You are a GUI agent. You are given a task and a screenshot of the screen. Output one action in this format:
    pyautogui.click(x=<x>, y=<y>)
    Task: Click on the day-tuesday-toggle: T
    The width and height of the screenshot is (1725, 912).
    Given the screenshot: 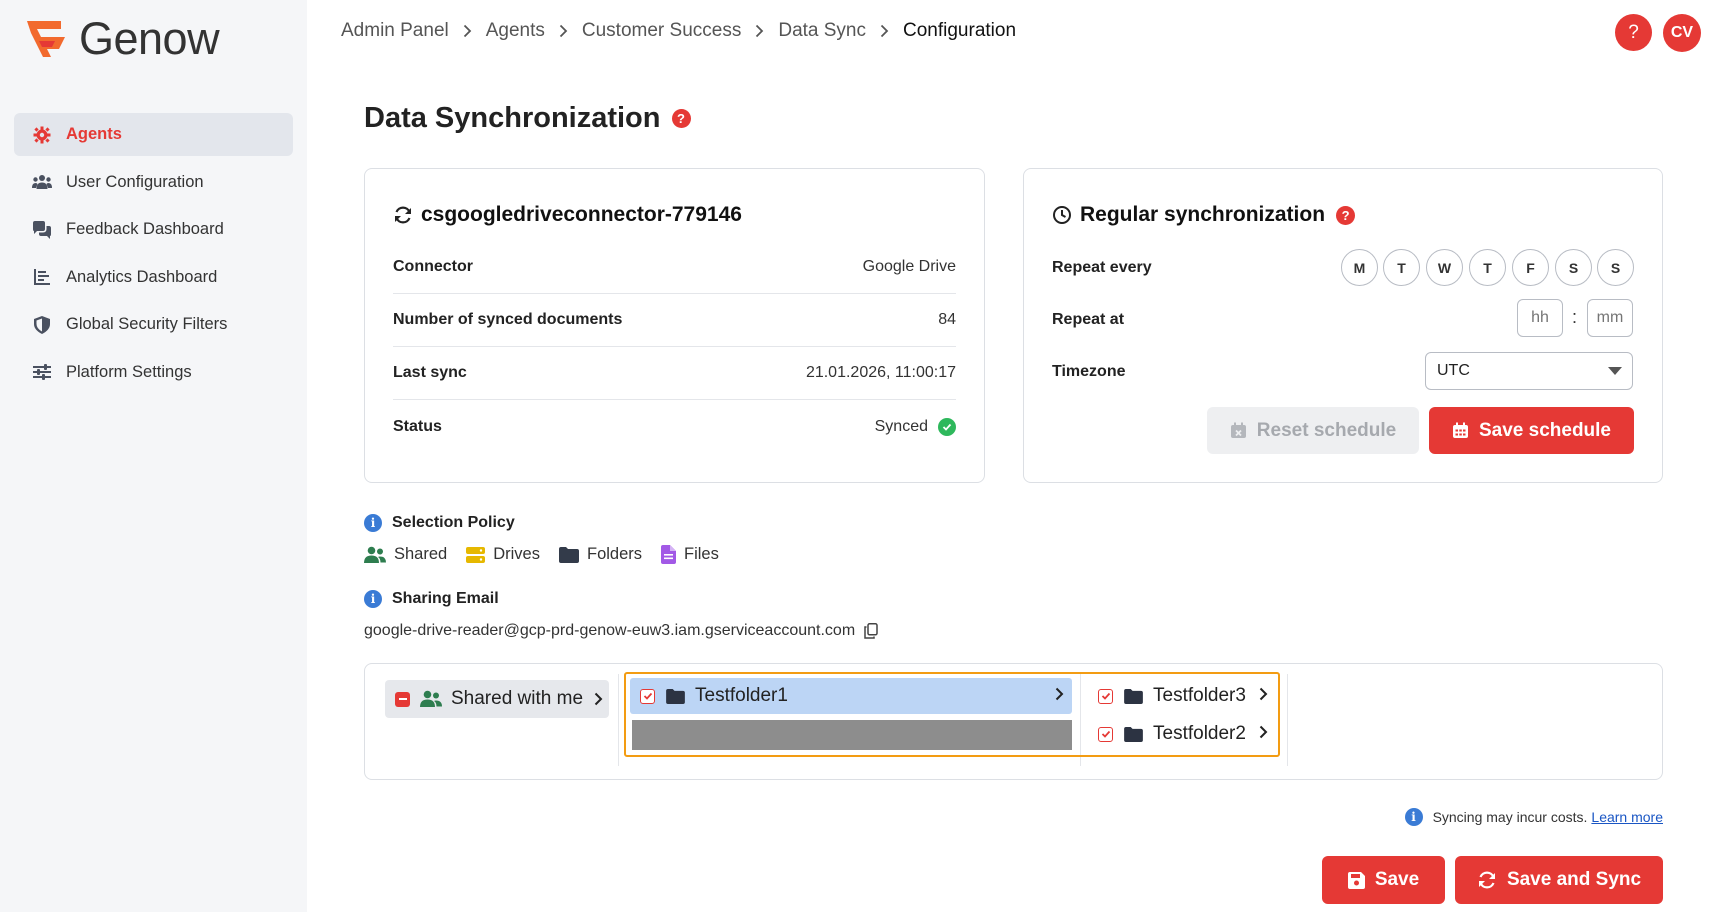 What is the action you would take?
    pyautogui.click(x=1401, y=267)
    